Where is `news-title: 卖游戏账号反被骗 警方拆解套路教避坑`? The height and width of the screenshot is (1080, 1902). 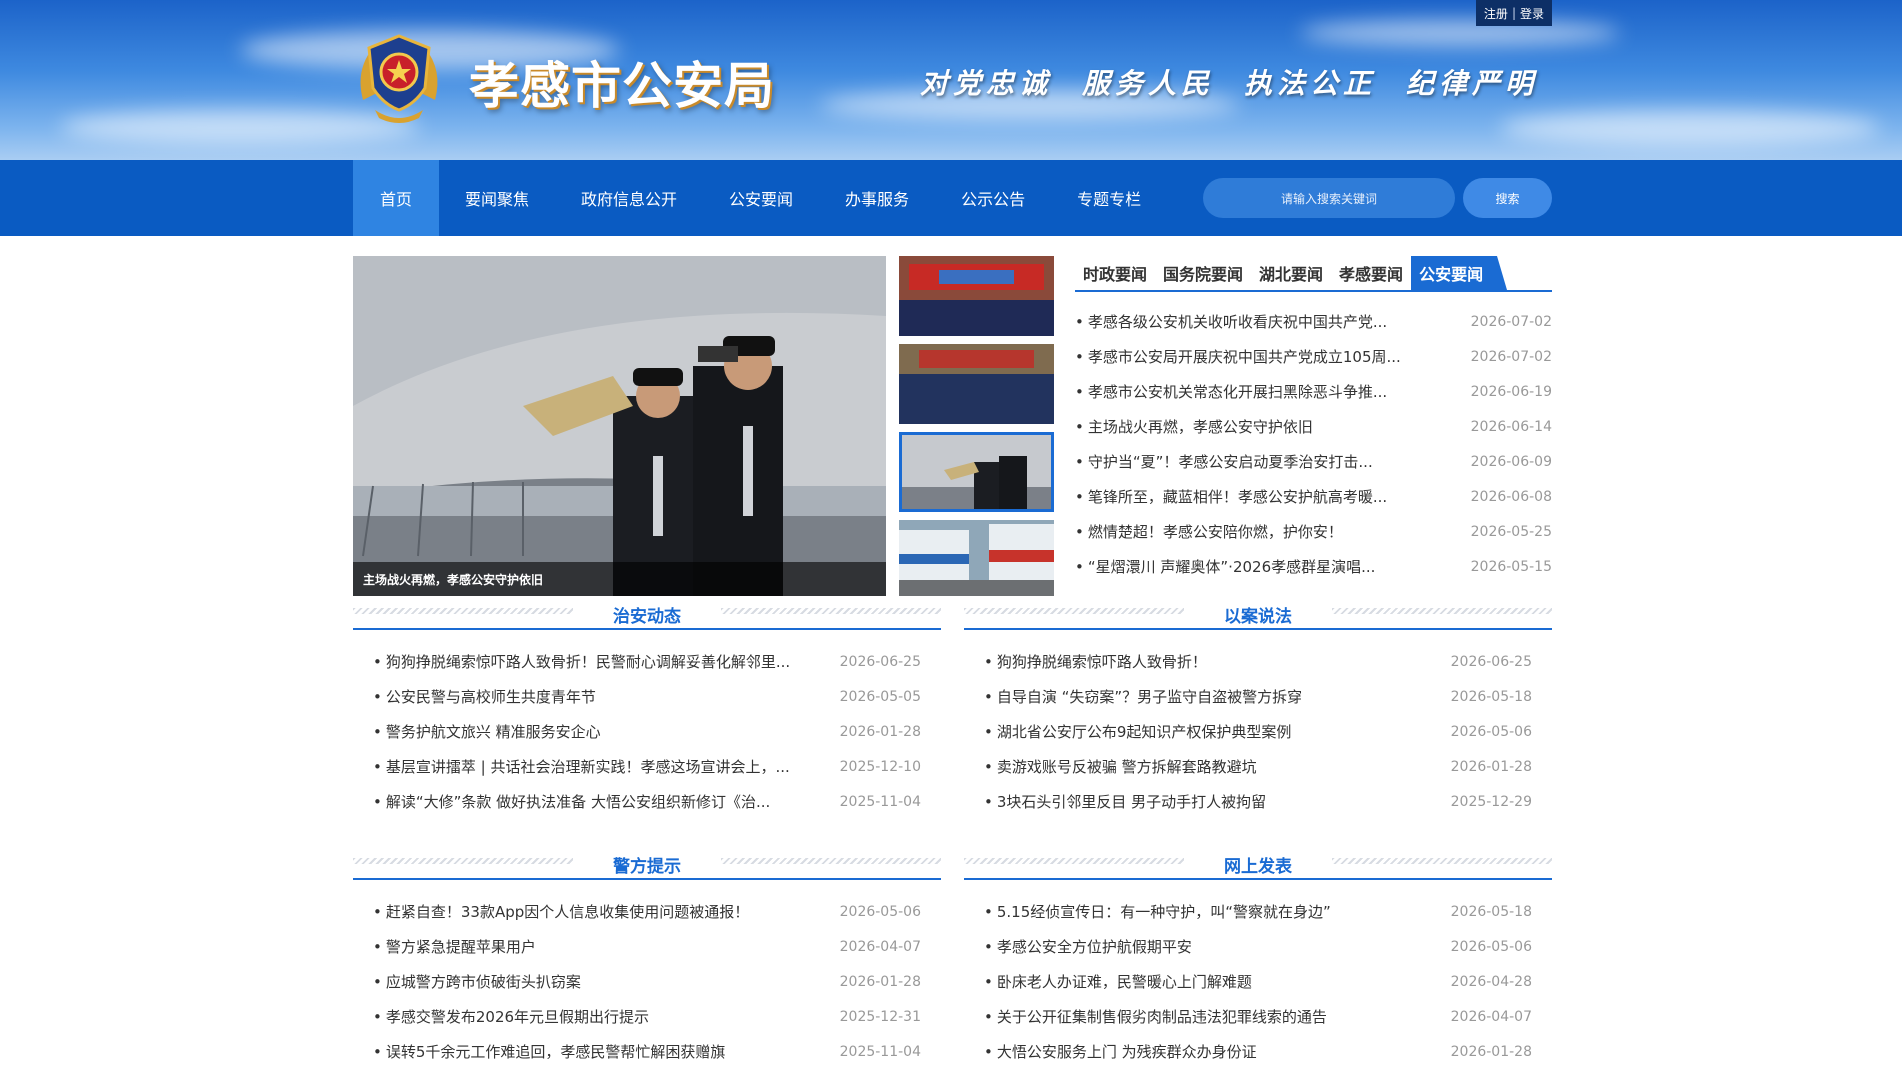
news-title: 卖游戏账号反被骗 警方拆解套路教避坑 is located at coordinates (1120, 766).